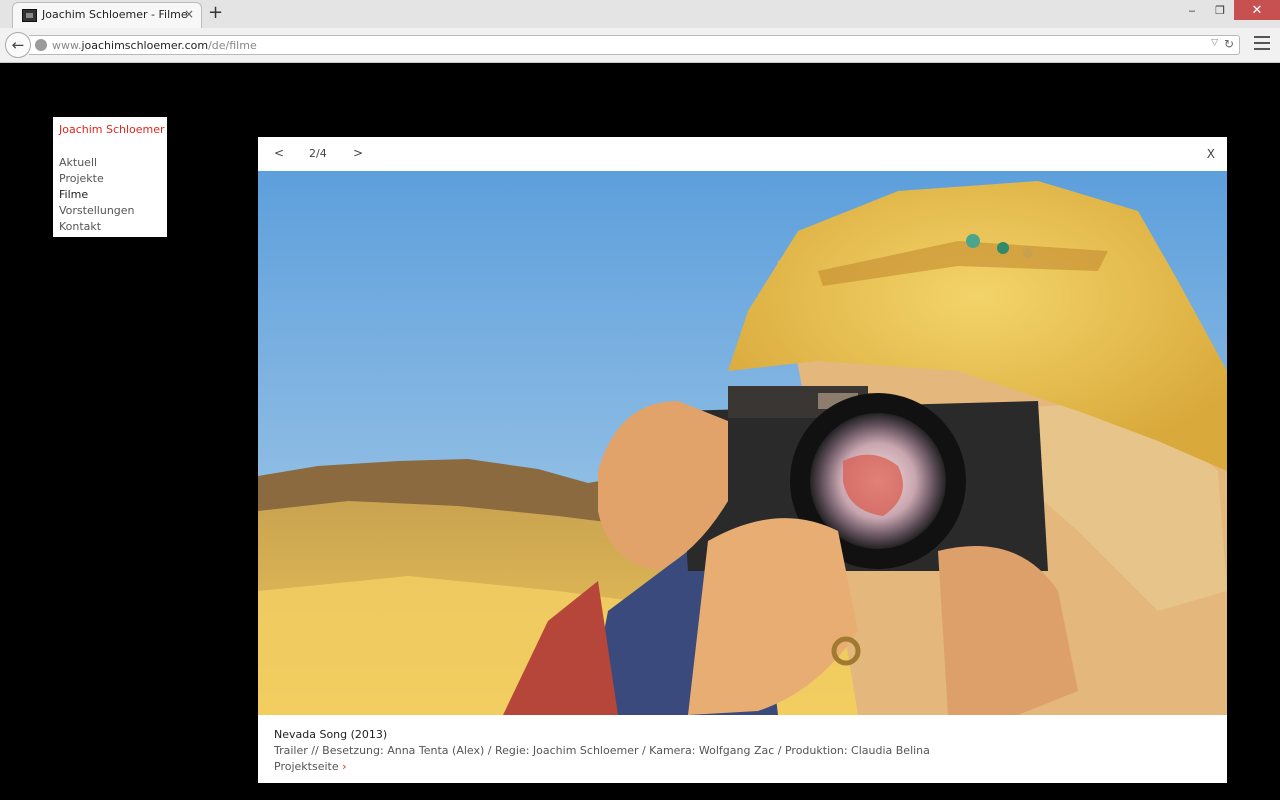  Describe the element at coordinates (640, 14) in the screenshot. I see `tab-strip: Joachim Schloemer - Filme × + ‒ ❐ ✕` at that location.